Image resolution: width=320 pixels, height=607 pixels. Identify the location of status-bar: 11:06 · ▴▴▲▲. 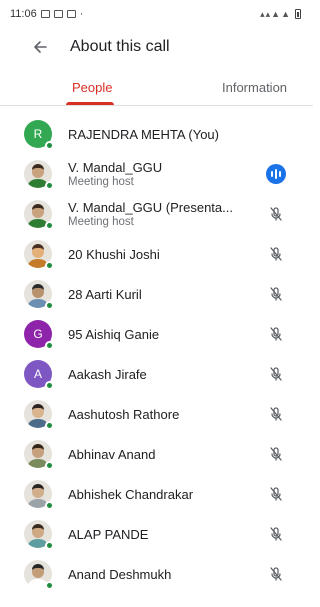
(156, 14).